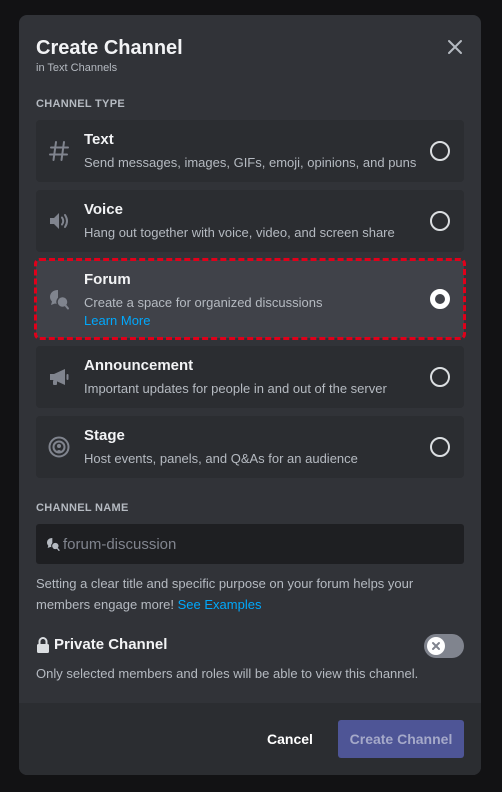  Describe the element at coordinates (250, 54) in the screenshot. I see `modal-header: Create Channel in Text Channels` at that location.